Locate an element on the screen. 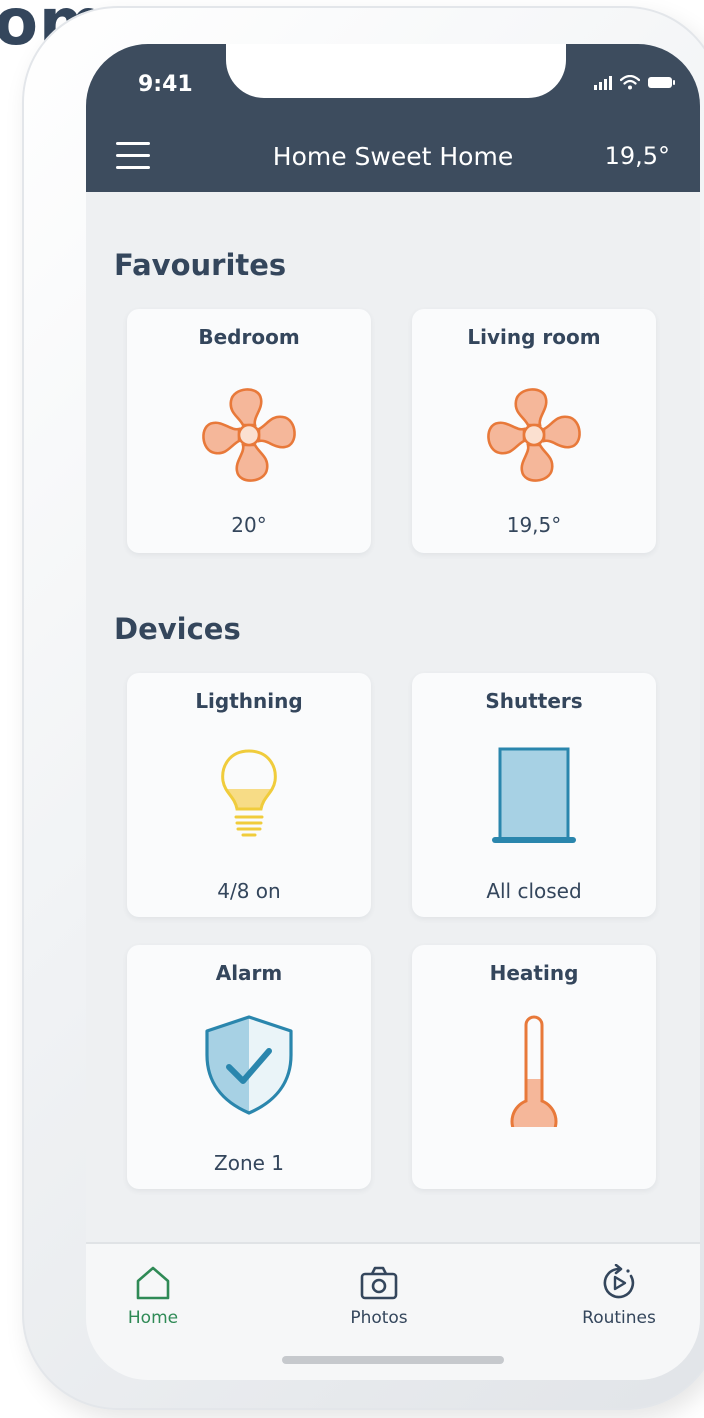 This screenshot has width=704, height=1418. card-status: All closed is located at coordinates (534, 891).